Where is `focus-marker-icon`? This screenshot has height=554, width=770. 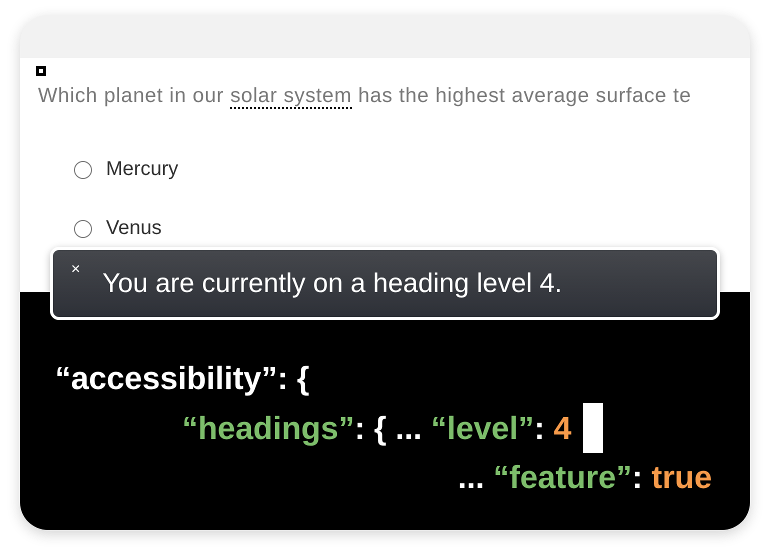 focus-marker-icon is located at coordinates (41, 71).